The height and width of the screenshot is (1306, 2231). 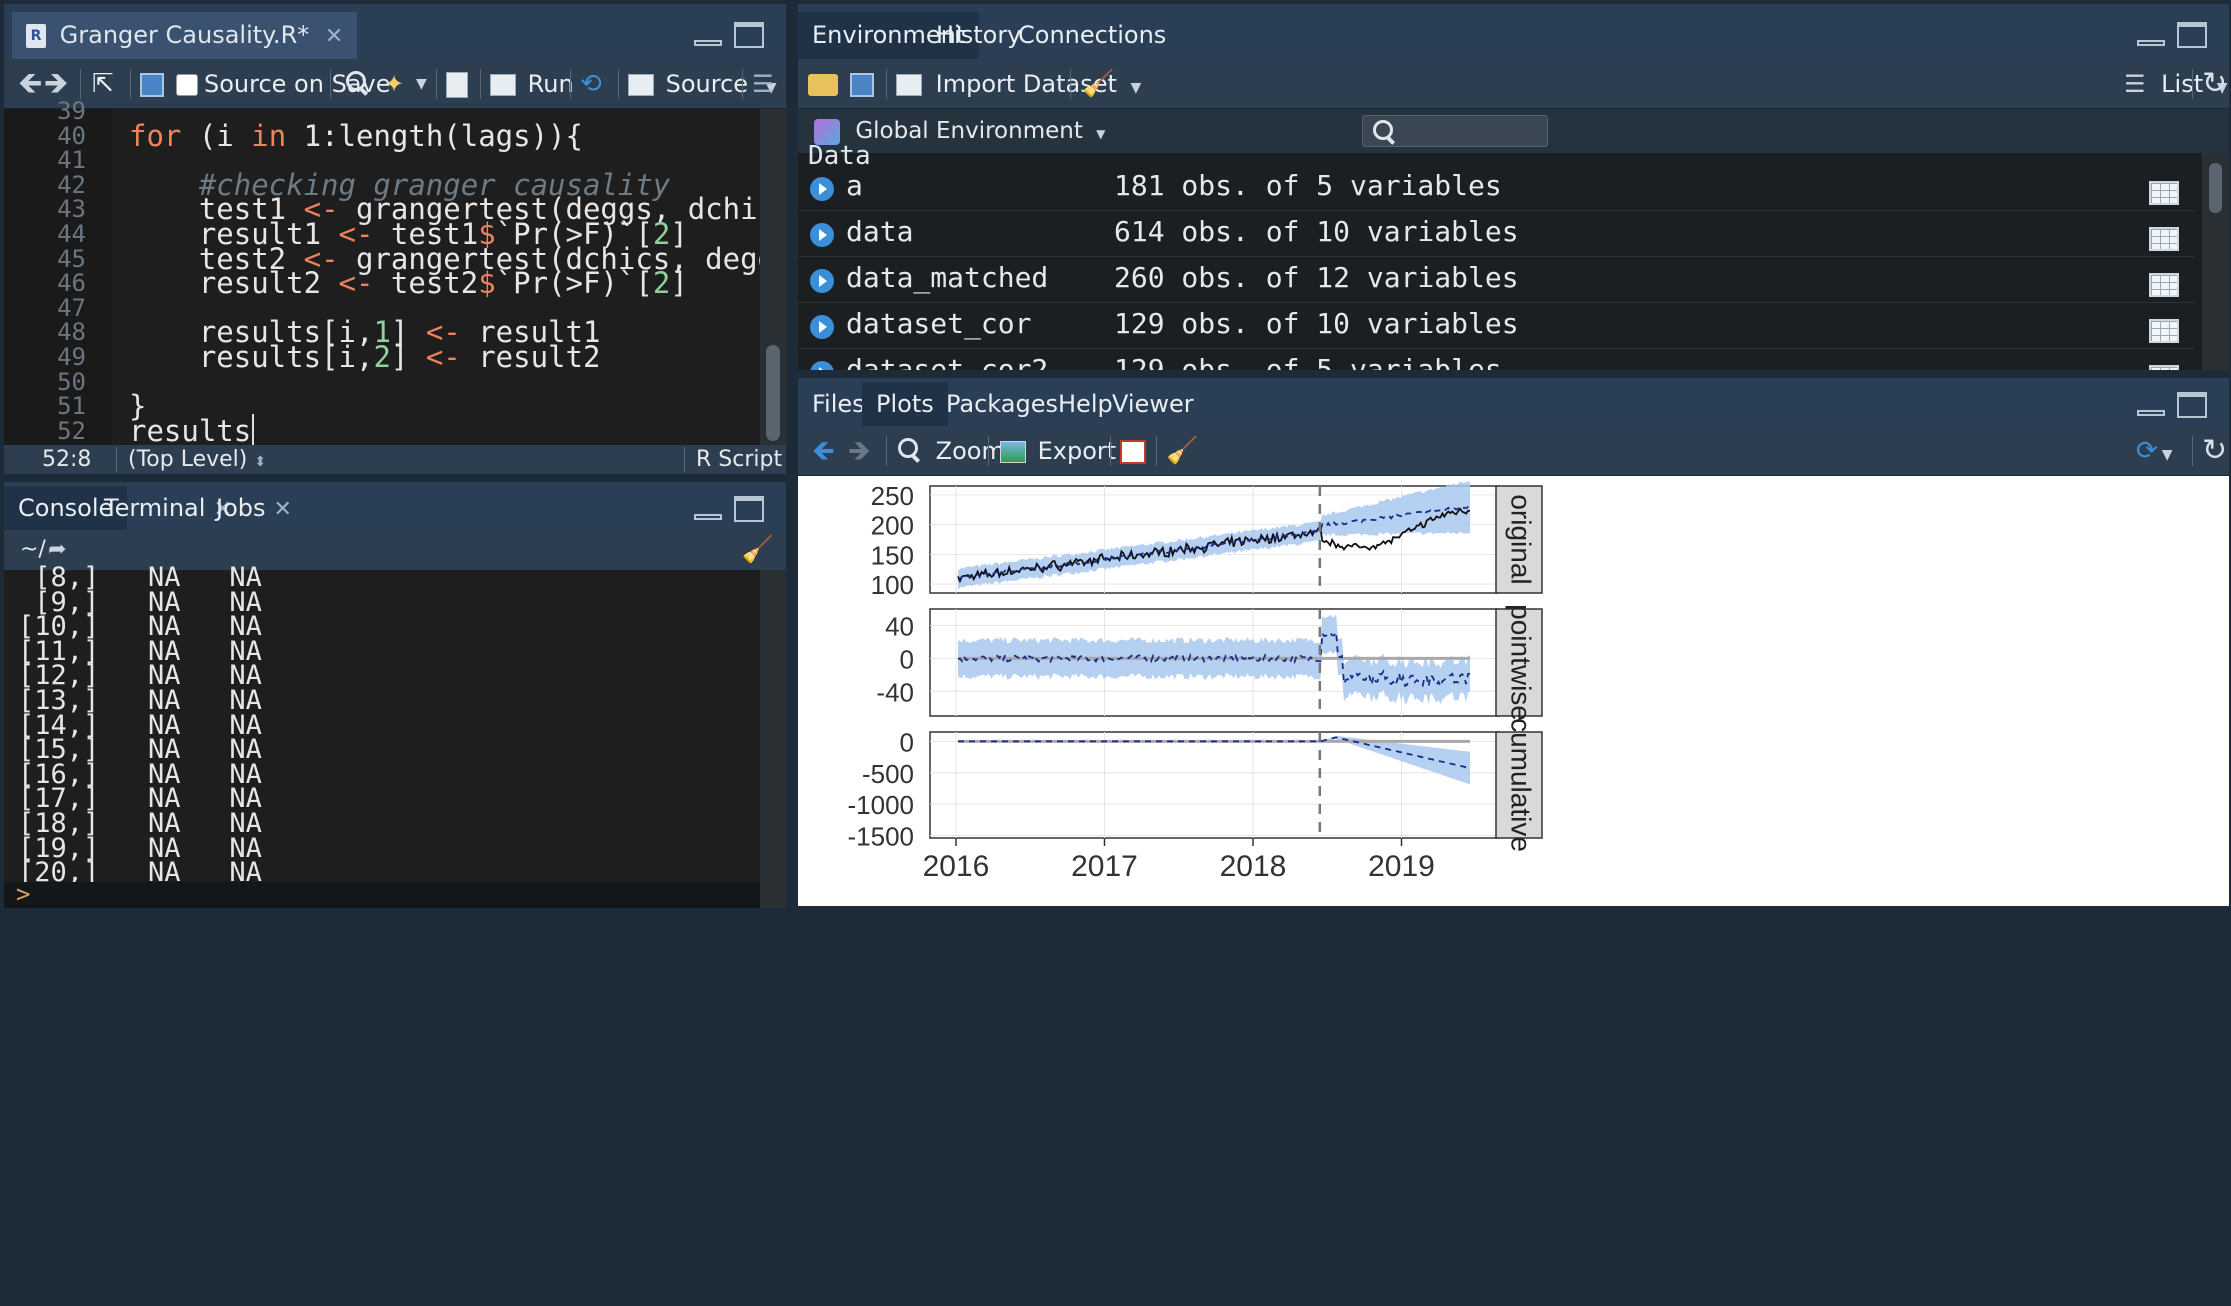 I want to click on previous-plot-icon: 🡸, so click(x=823, y=451).